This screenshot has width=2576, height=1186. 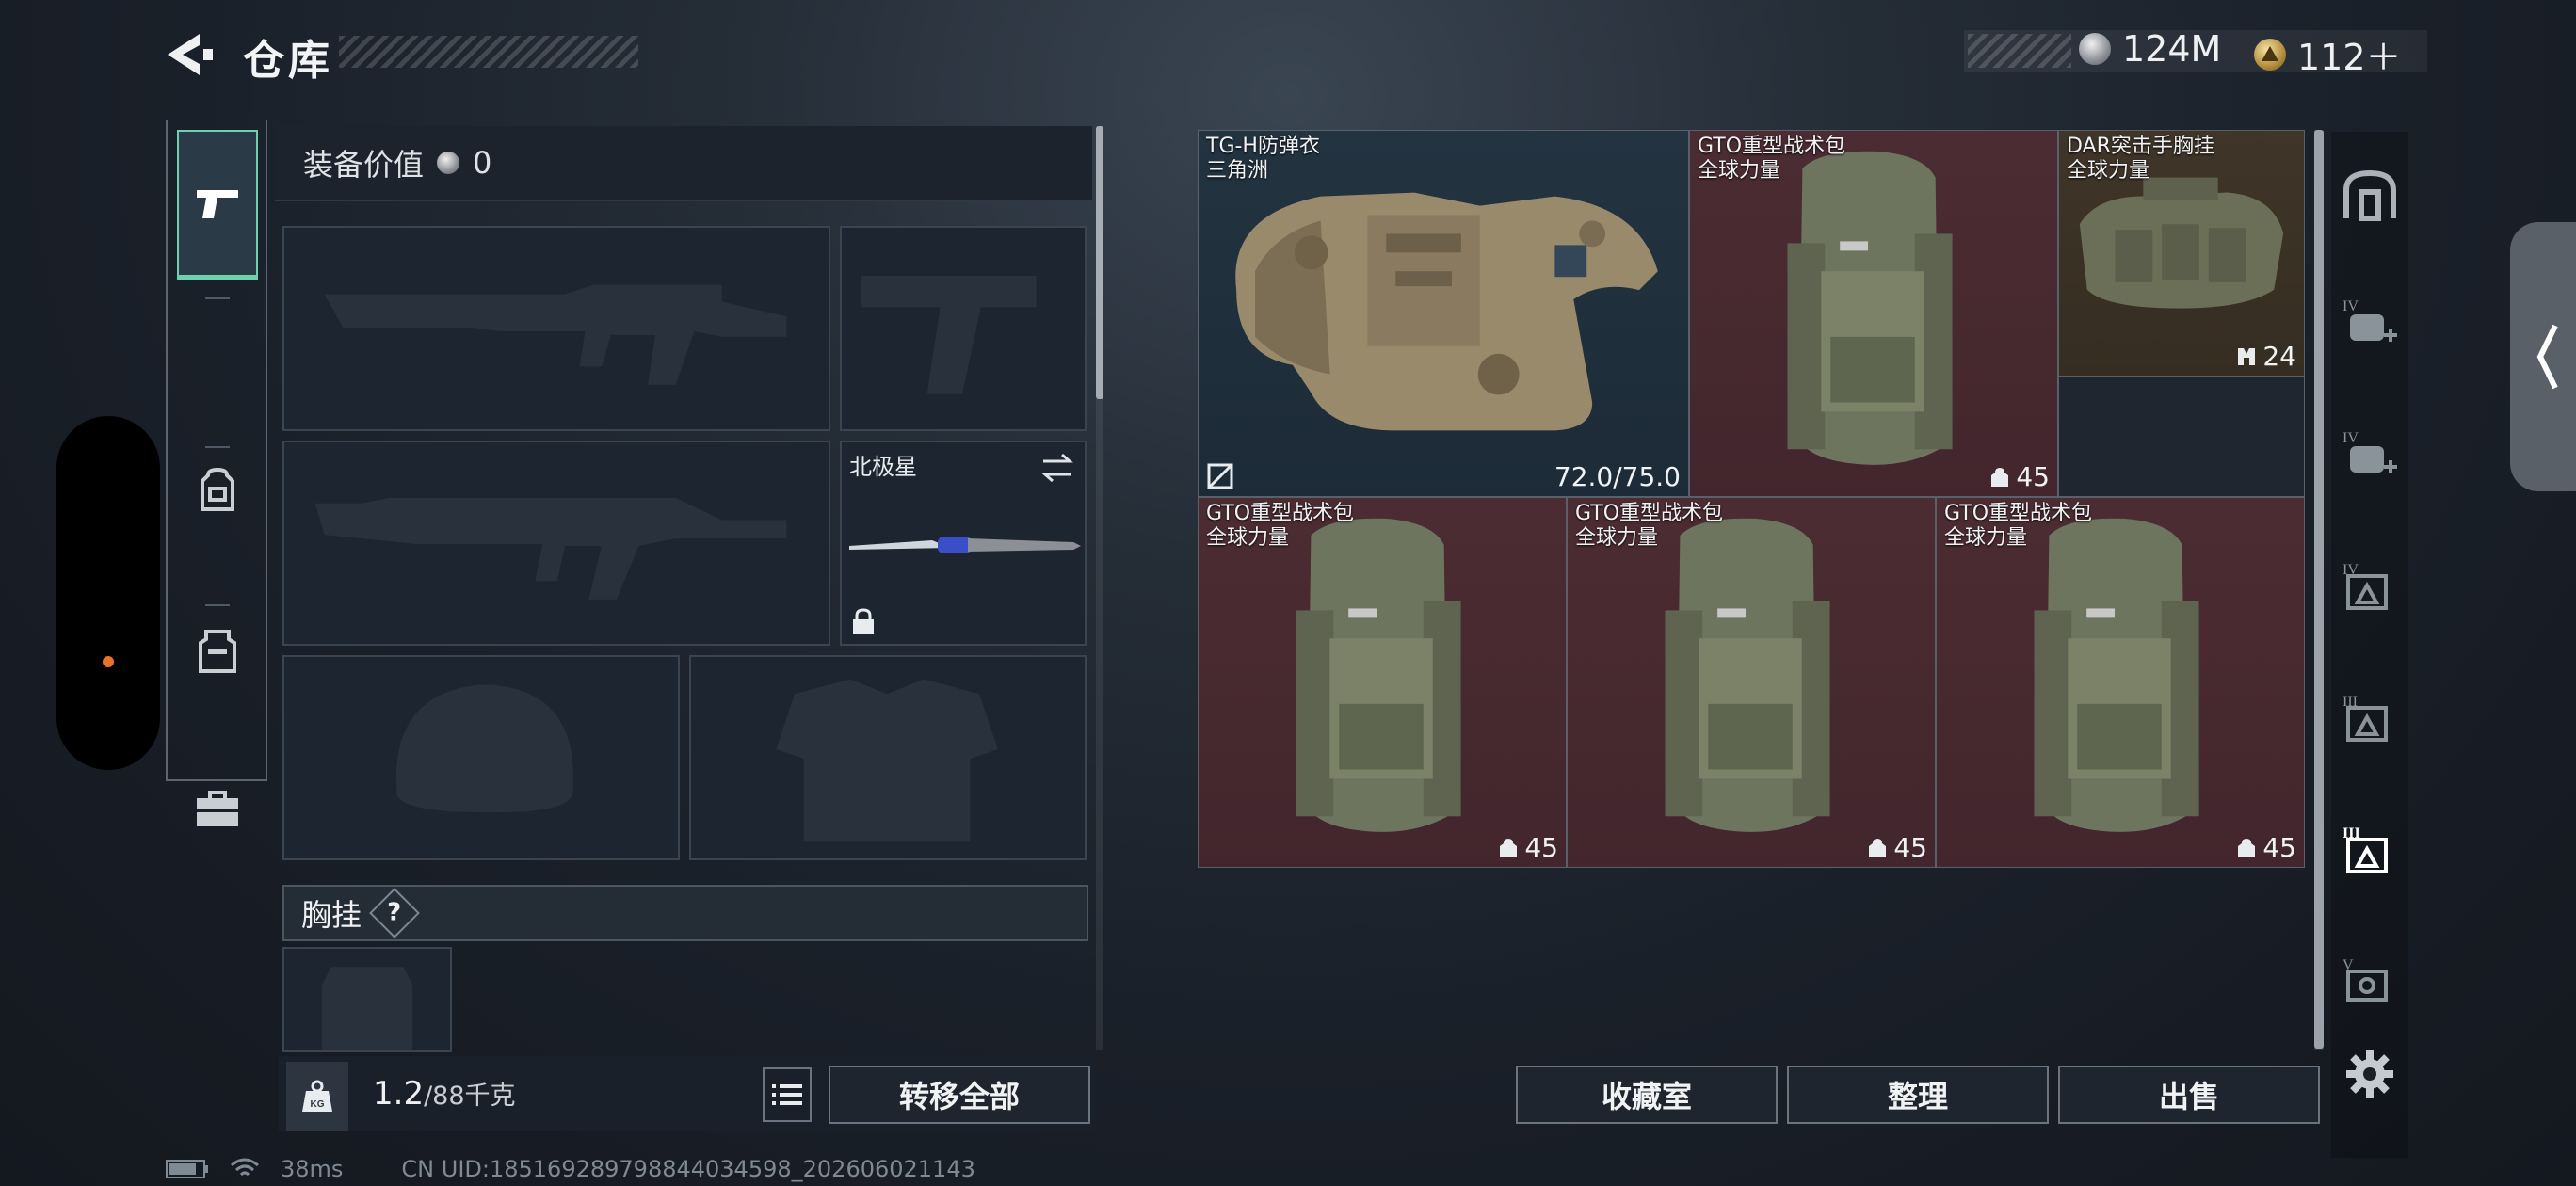 What do you see at coordinates (187, 1169) in the screenshot?
I see `battery-icon` at bounding box center [187, 1169].